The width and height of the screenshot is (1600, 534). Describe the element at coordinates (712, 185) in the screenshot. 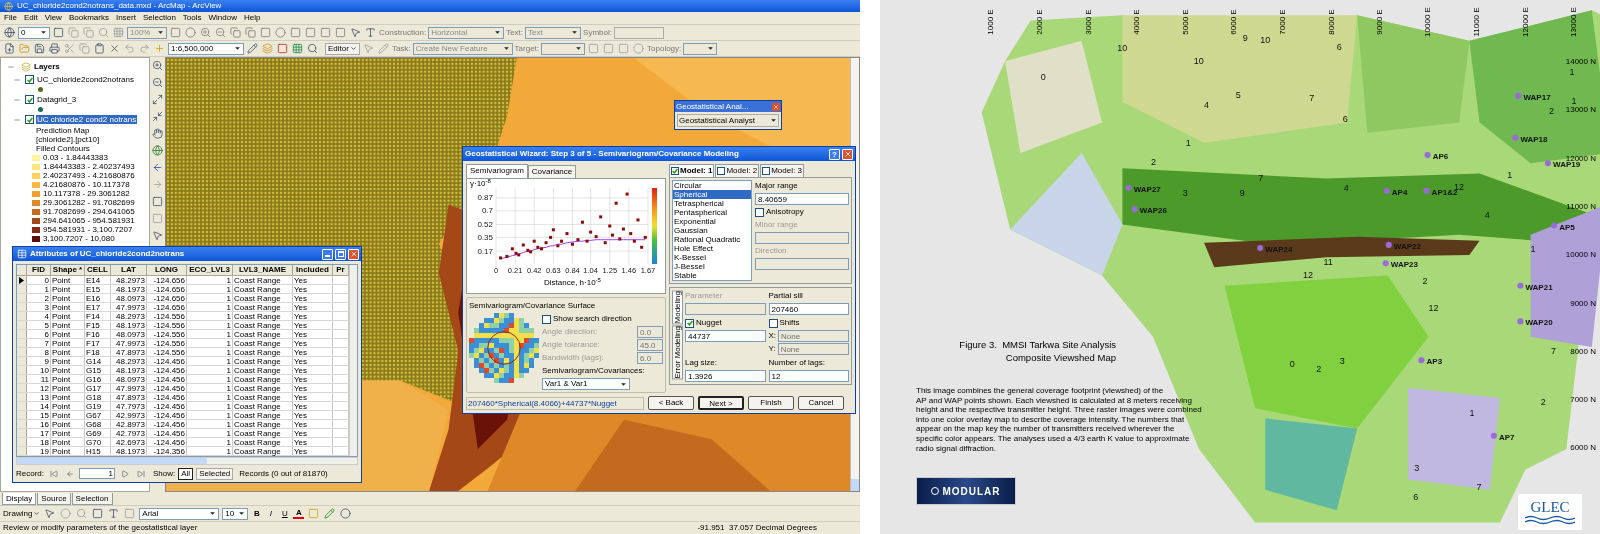

I see `model-list-item: Circular` at that location.